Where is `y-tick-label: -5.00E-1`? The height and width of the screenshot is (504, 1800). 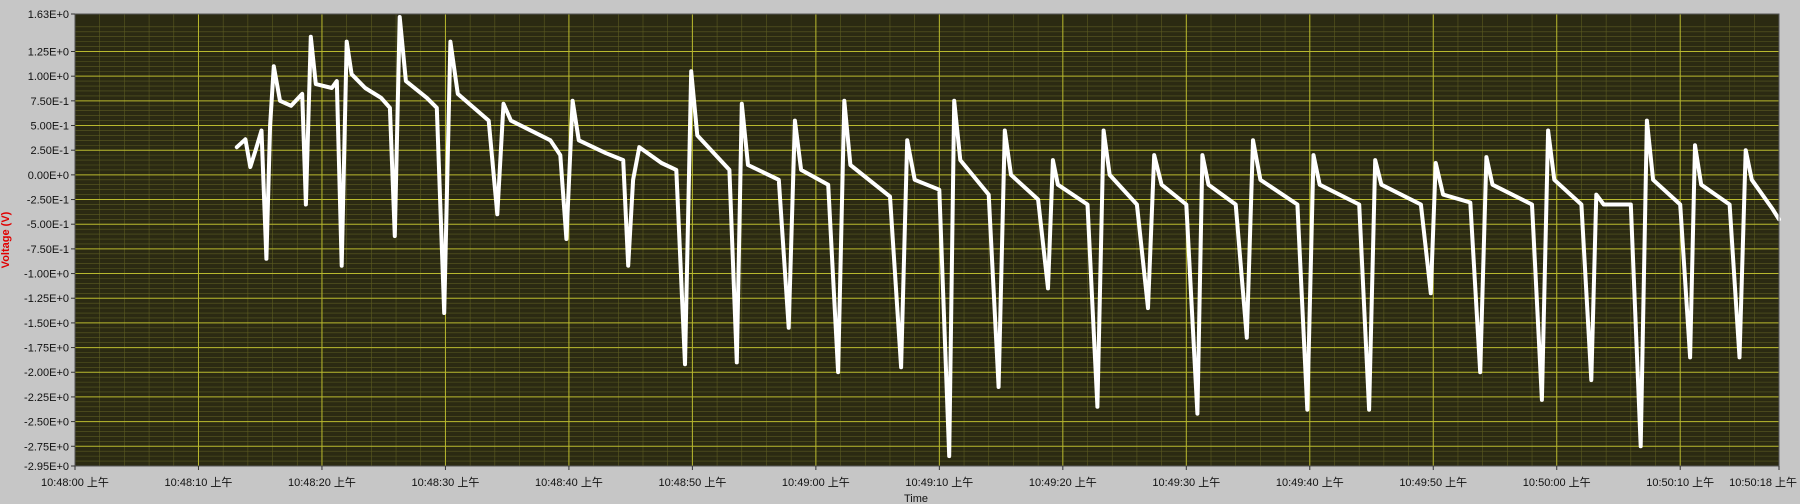
y-tick-label: -5.00E-1 is located at coordinates (48, 225).